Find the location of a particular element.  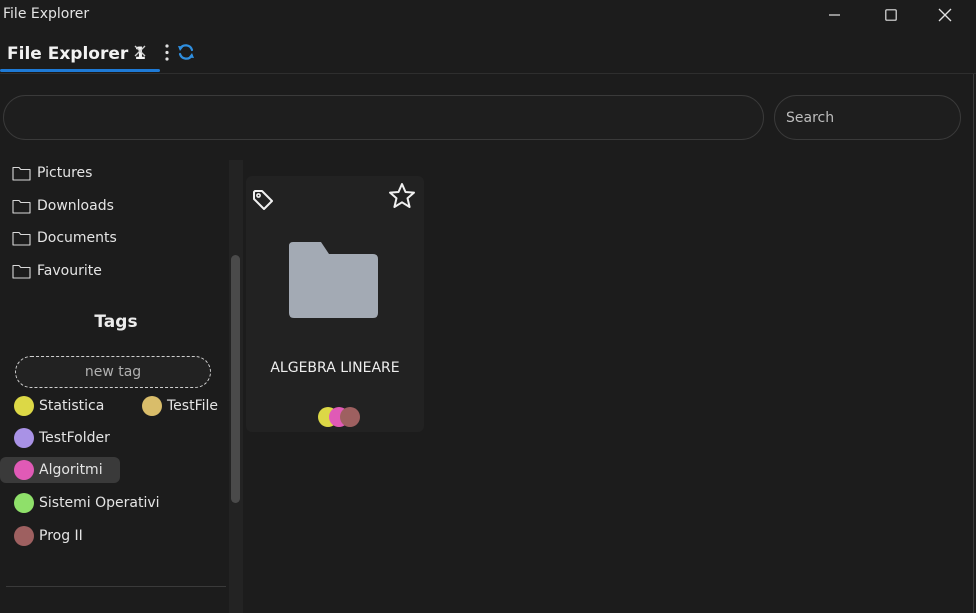

refresh-icon is located at coordinates (186, 52).